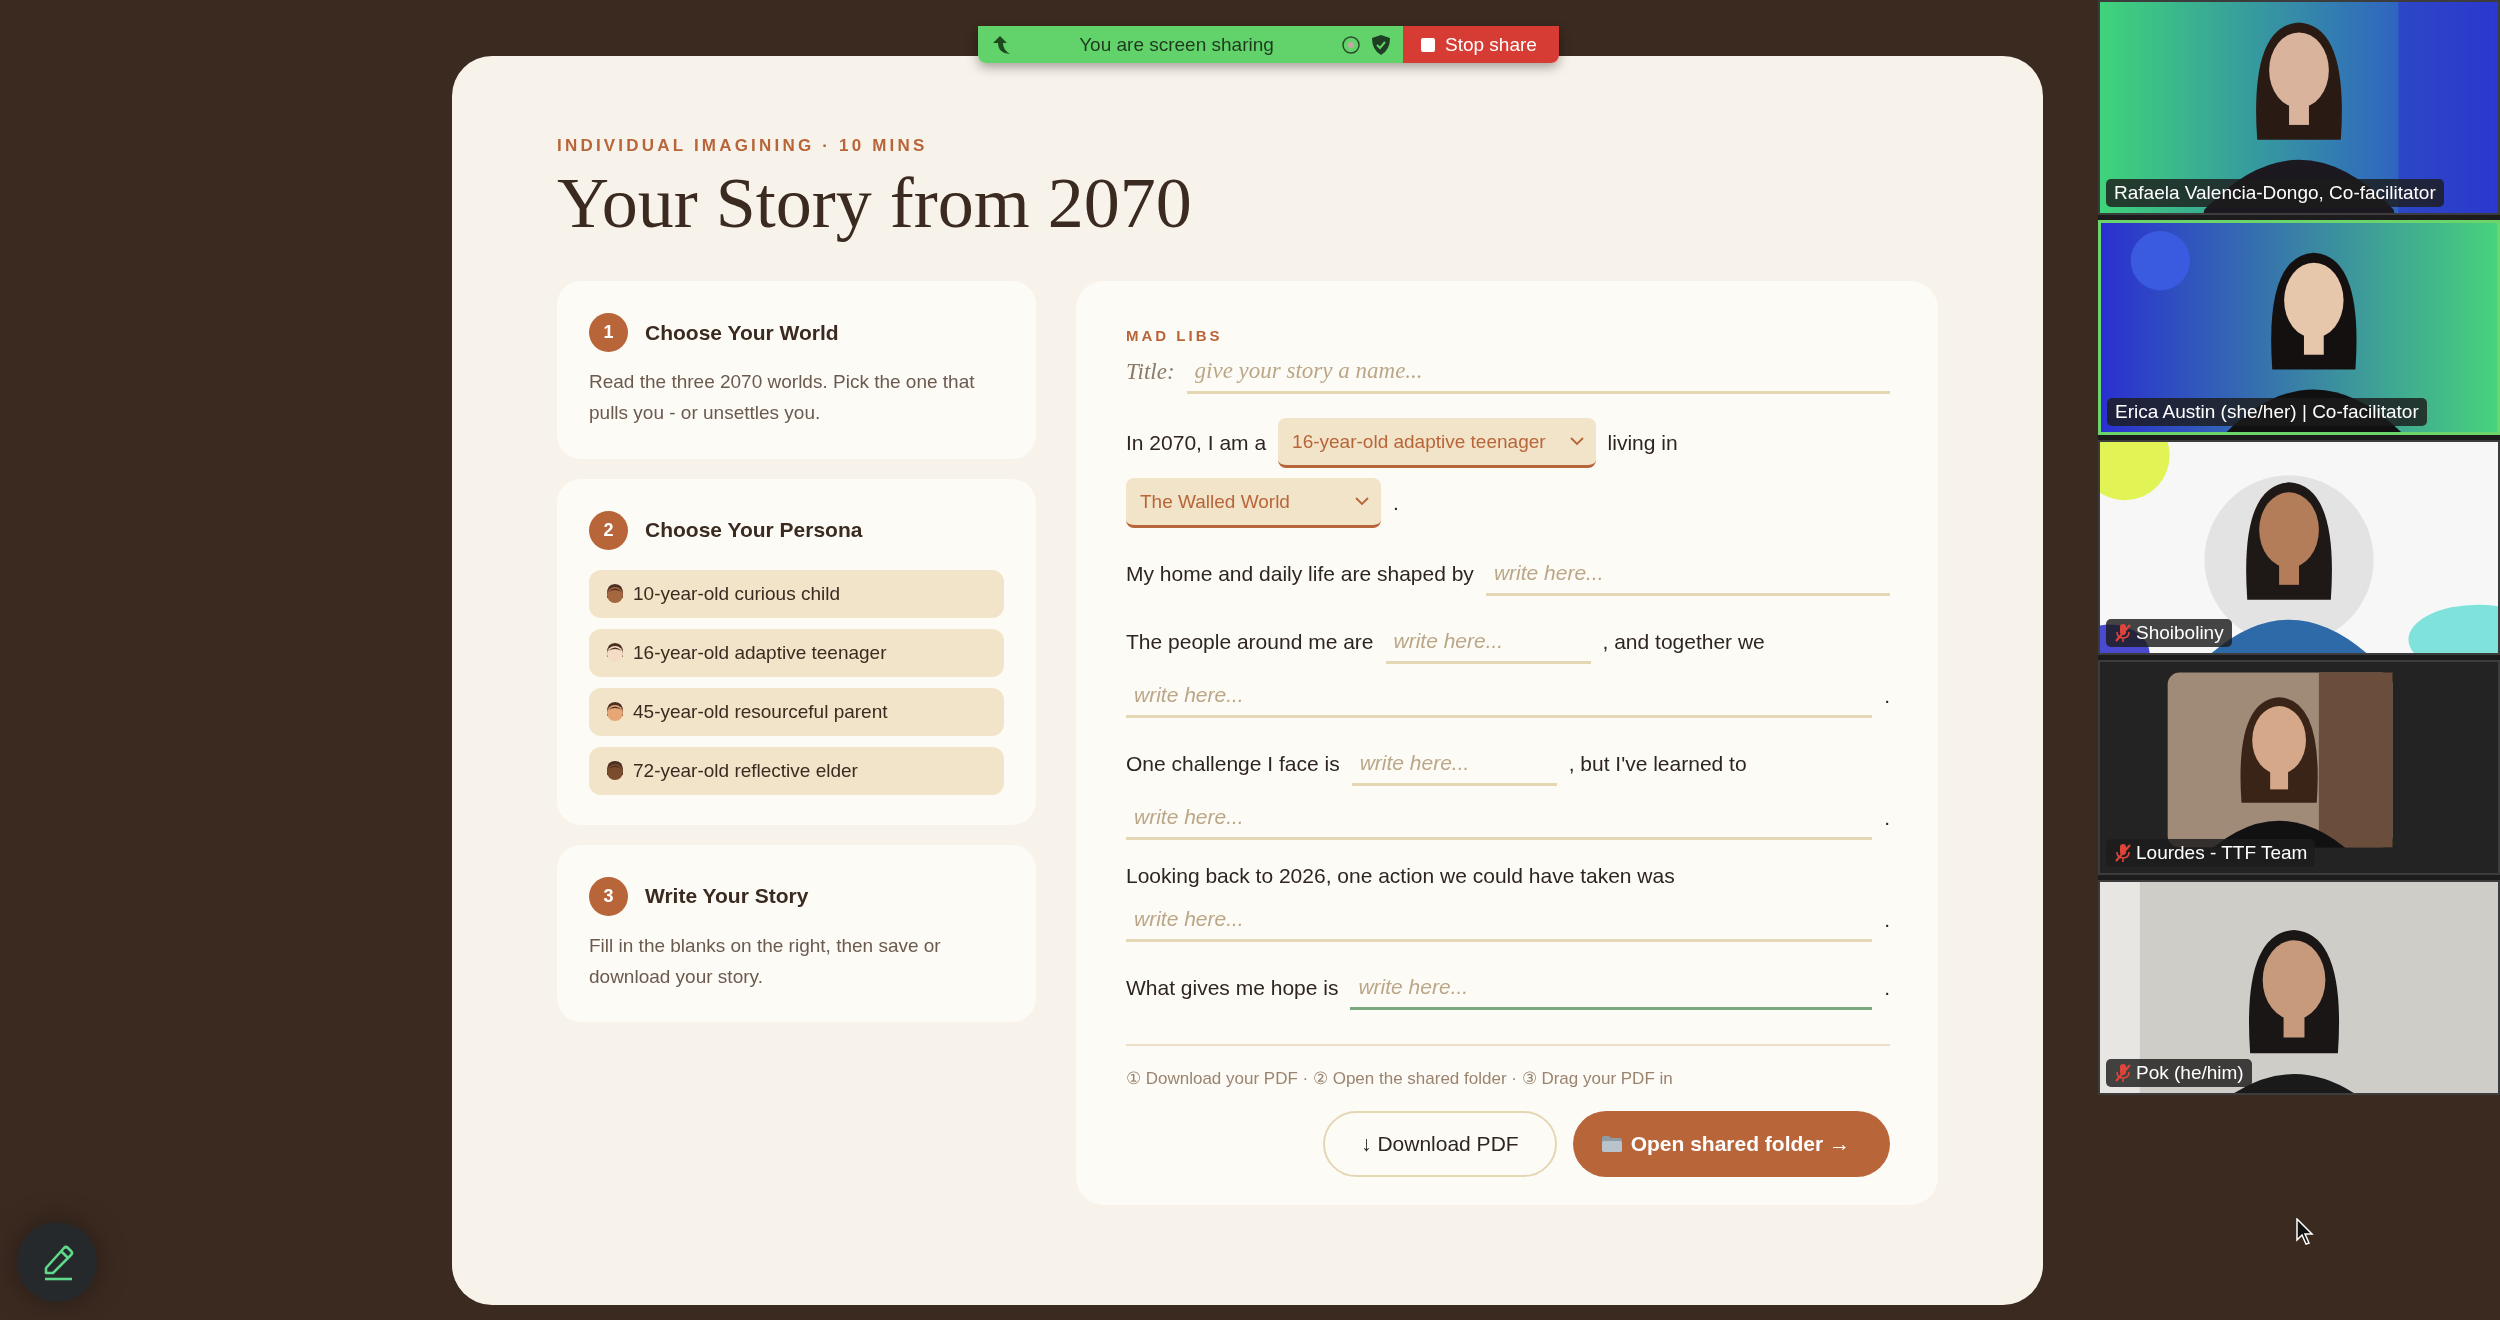  What do you see at coordinates (2275, 193) in the screenshot?
I see `participant-name: Rafaela Valencia-Dongo, Co-facilitator` at bounding box center [2275, 193].